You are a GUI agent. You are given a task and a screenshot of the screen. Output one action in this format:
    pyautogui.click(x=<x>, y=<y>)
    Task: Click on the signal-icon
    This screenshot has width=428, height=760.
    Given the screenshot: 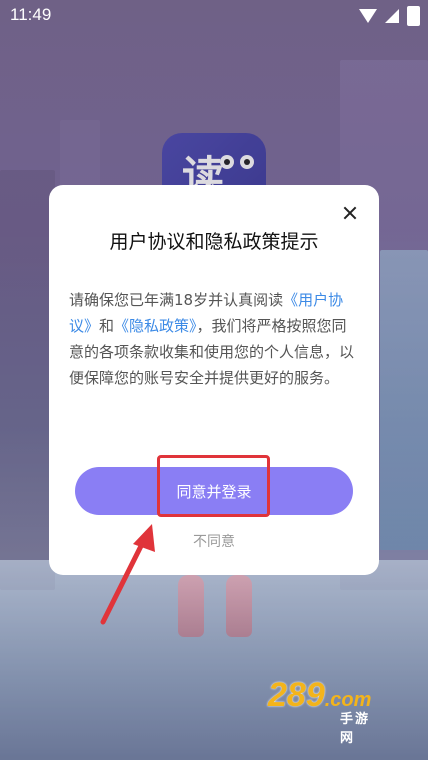 What is the action you would take?
    pyautogui.click(x=392, y=16)
    